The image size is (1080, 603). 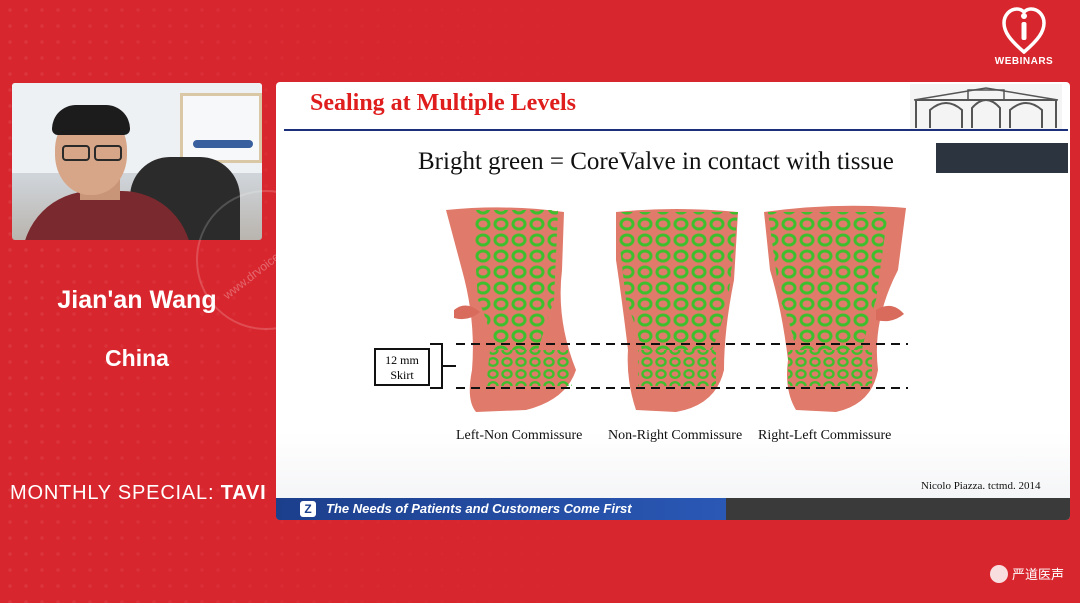 What do you see at coordinates (677, 310) in the screenshot?
I see `valve-non-right` at bounding box center [677, 310].